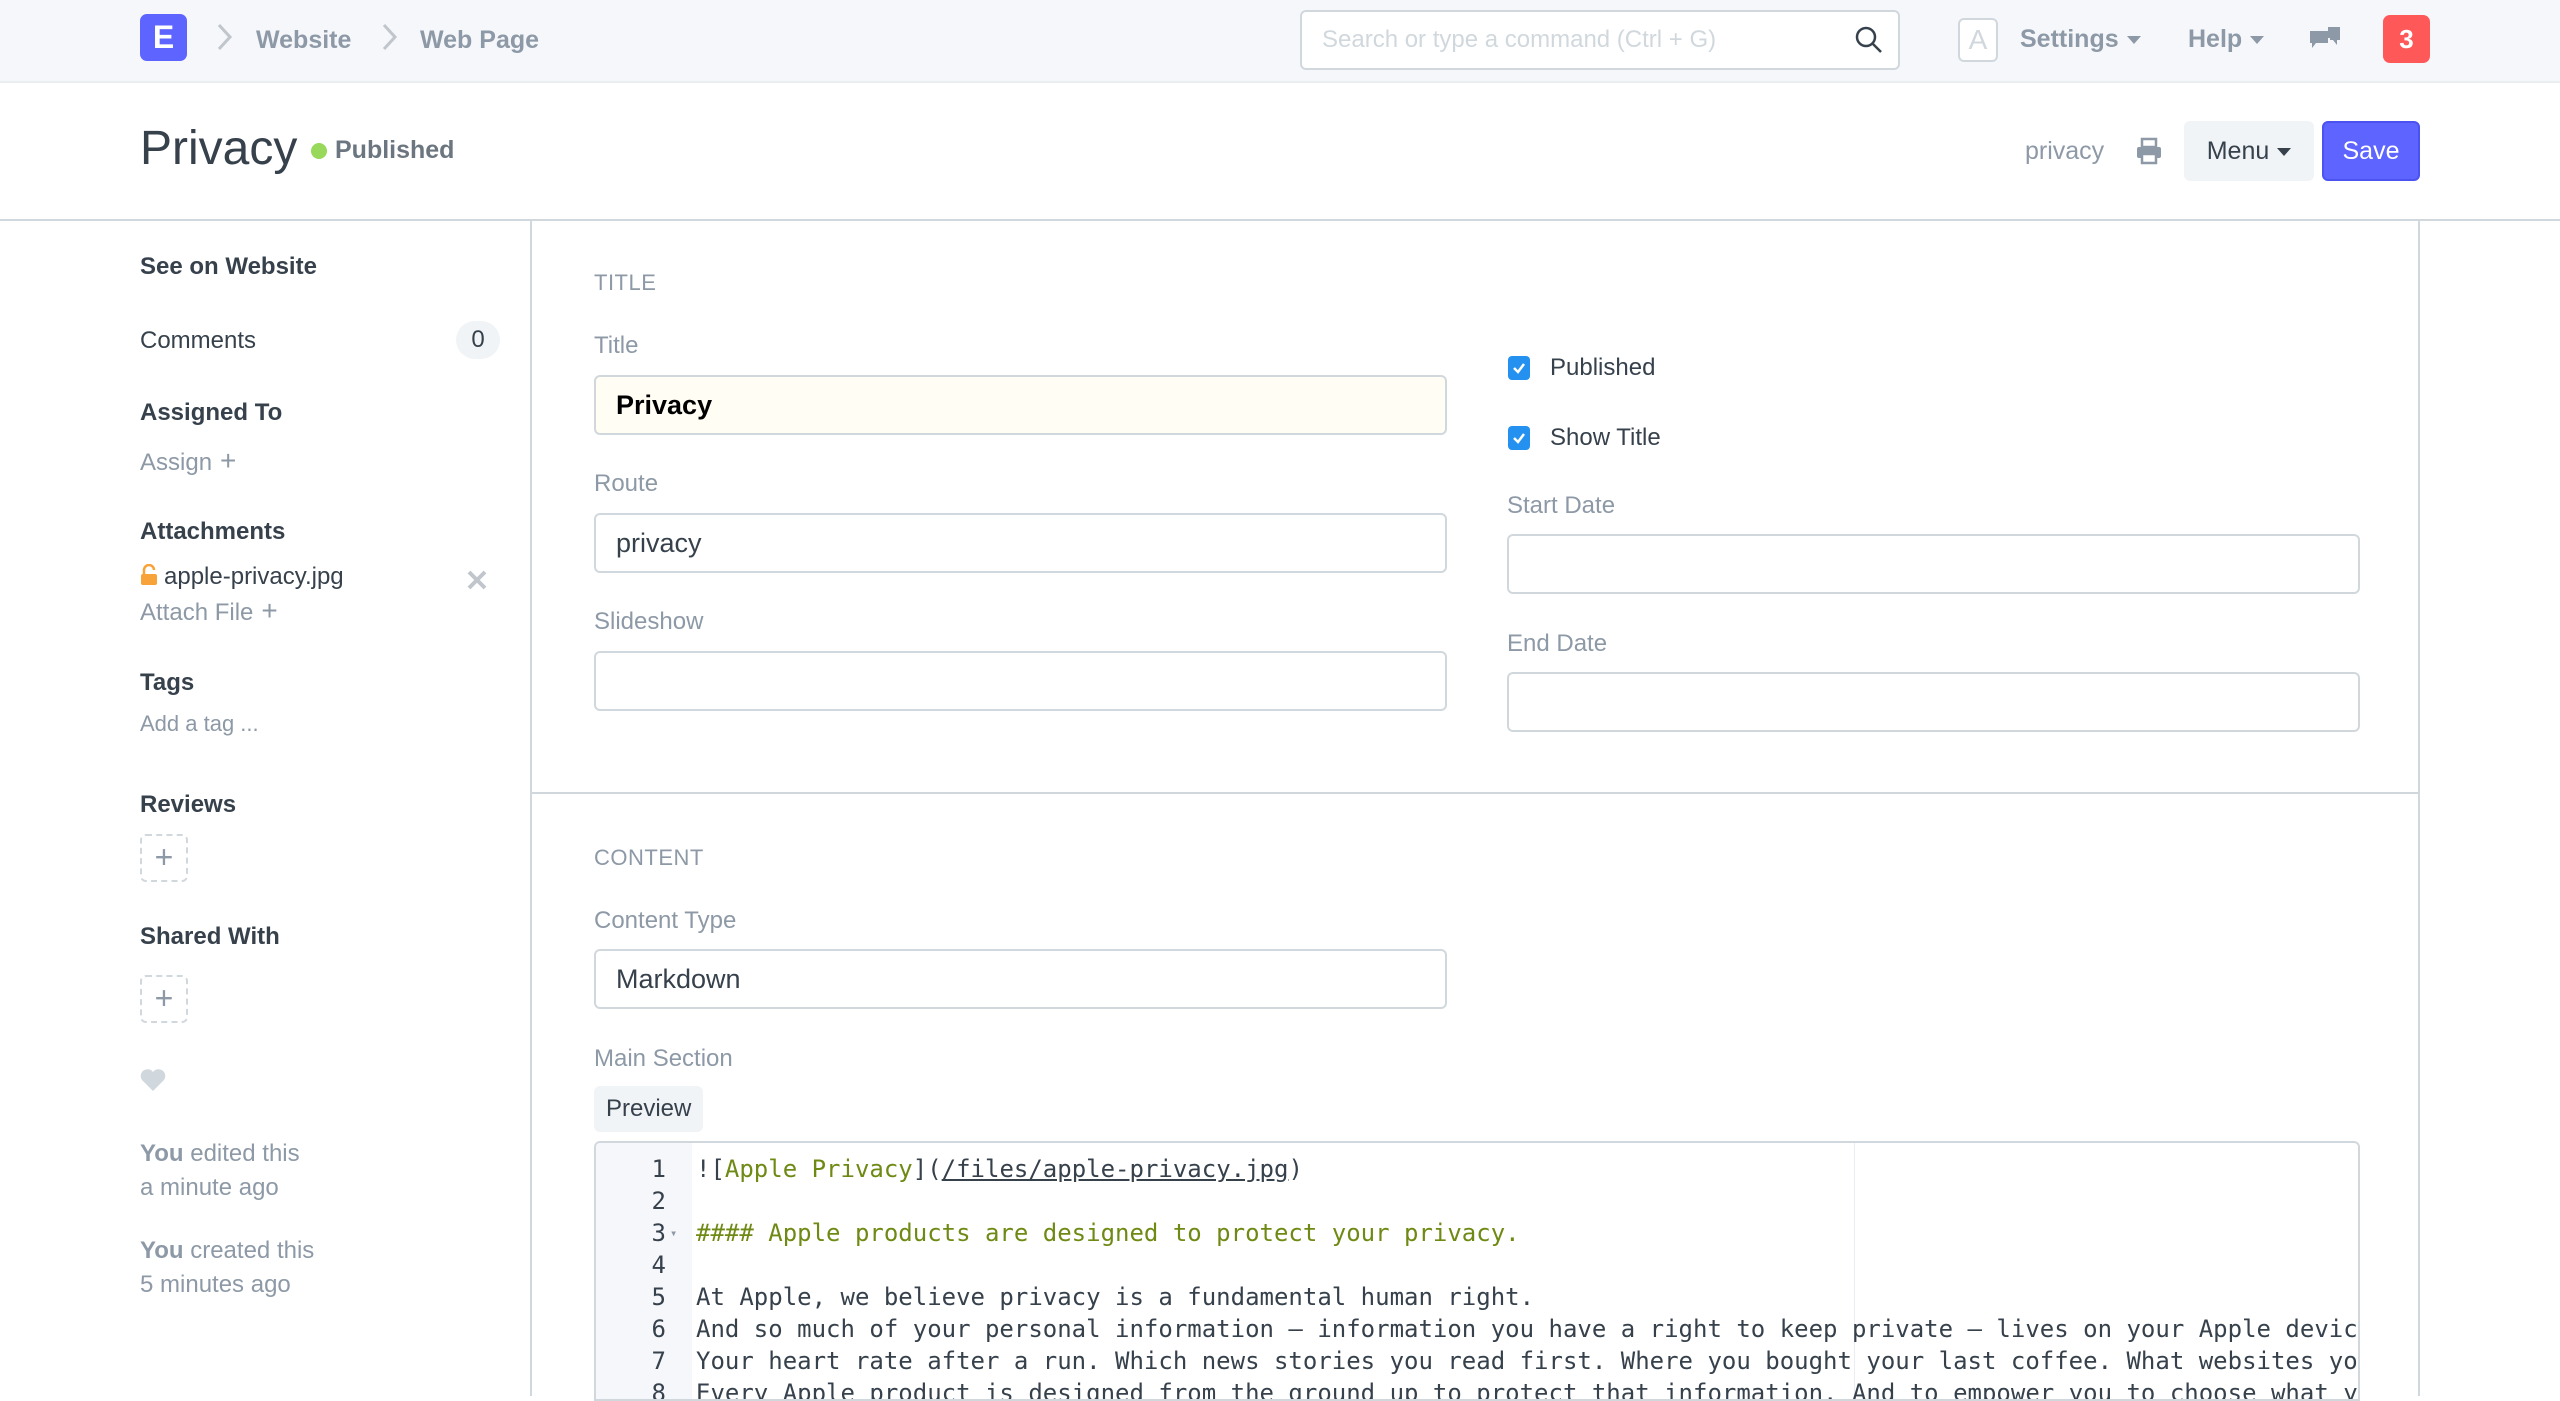  Describe the element at coordinates (163, 37) in the screenshot. I see `app-logo: E` at that location.